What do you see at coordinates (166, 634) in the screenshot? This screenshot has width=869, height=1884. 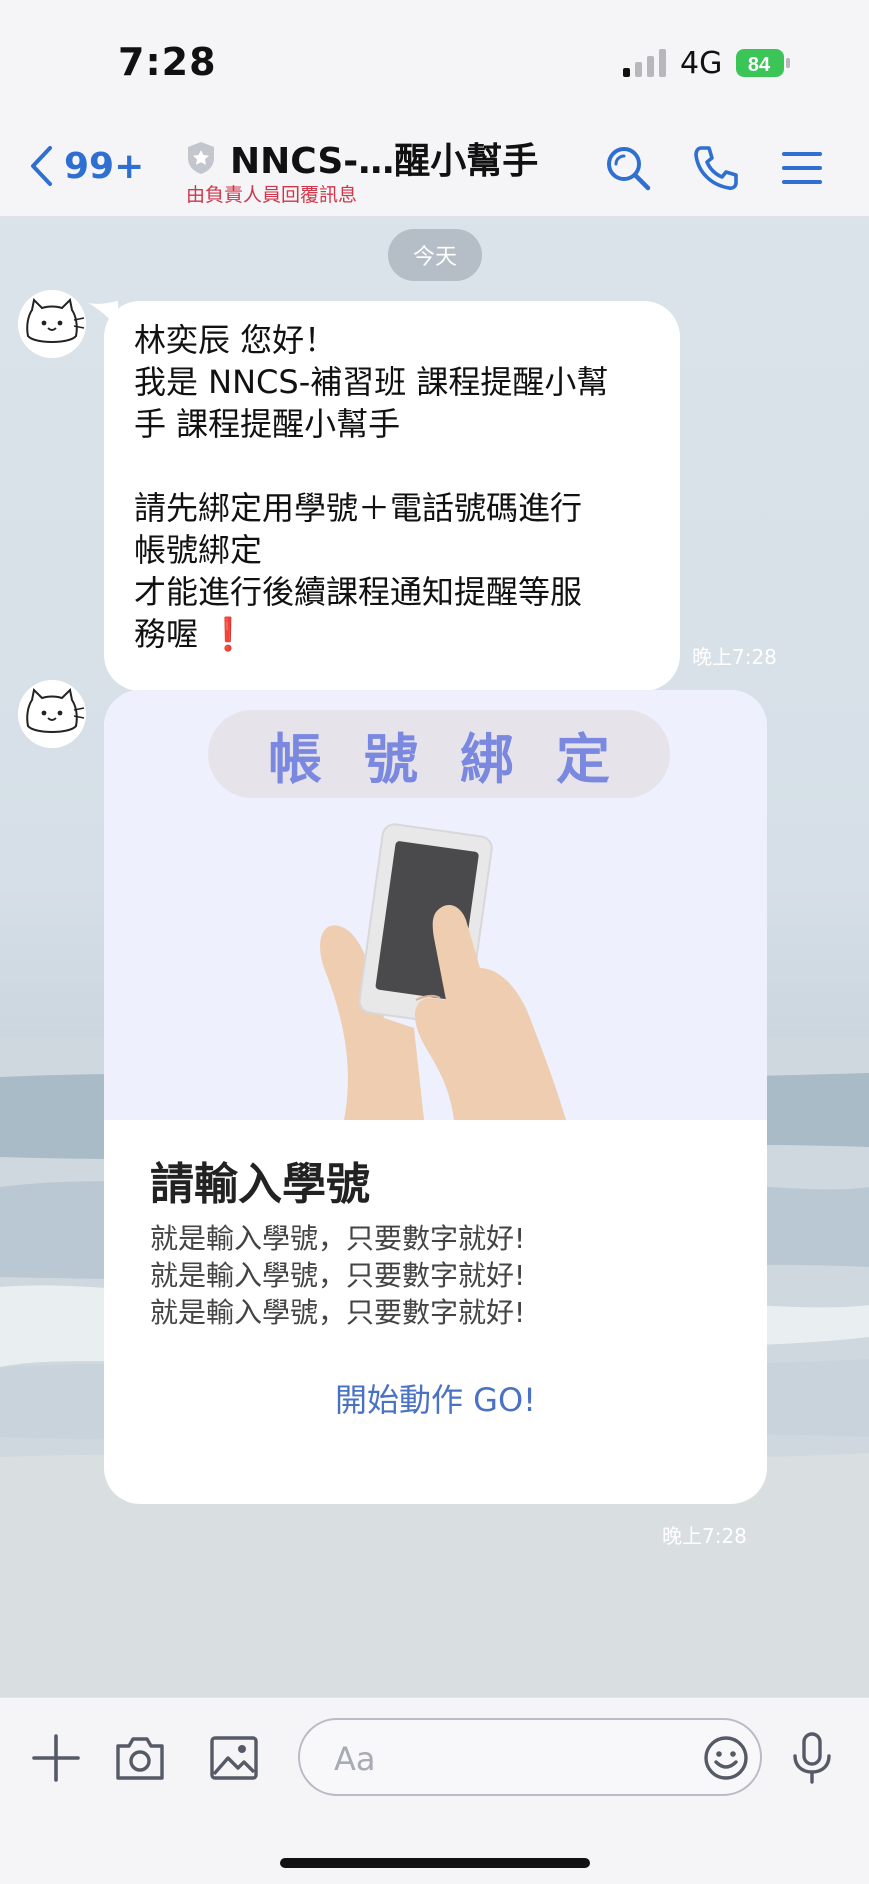 I see `message-line-text: 務喔` at bounding box center [166, 634].